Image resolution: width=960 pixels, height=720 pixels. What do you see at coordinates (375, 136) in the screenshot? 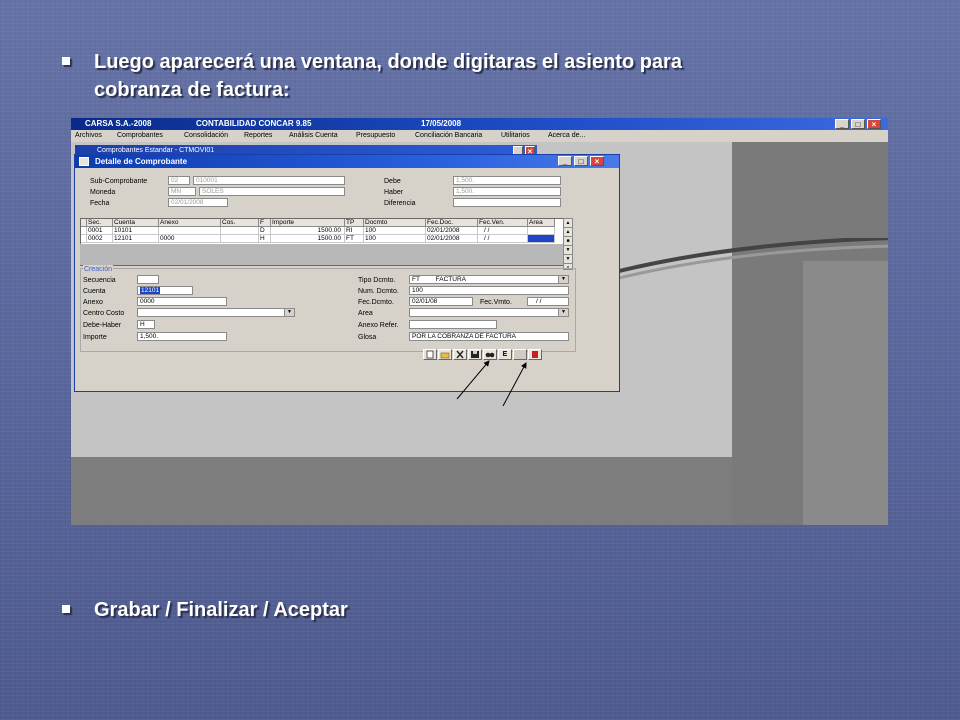
I see `menu-presupuesto: Presupuesto` at bounding box center [375, 136].